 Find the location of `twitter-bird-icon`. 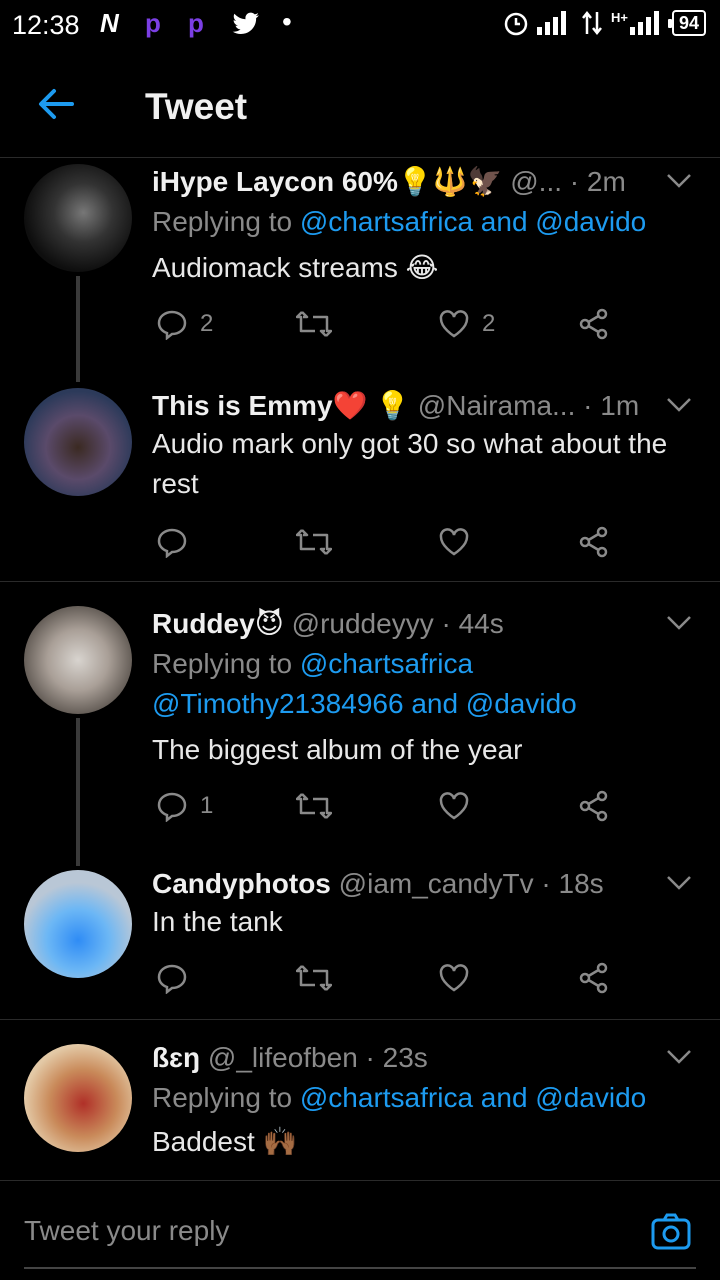

twitter-bird-icon is located at coordinates (245, 23).